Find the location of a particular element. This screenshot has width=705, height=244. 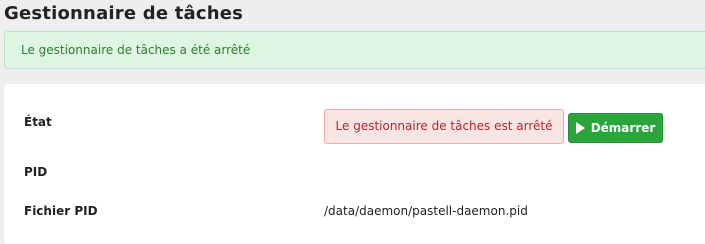

pid-file-label: Fichier PID is located at coordinates (61, 211).